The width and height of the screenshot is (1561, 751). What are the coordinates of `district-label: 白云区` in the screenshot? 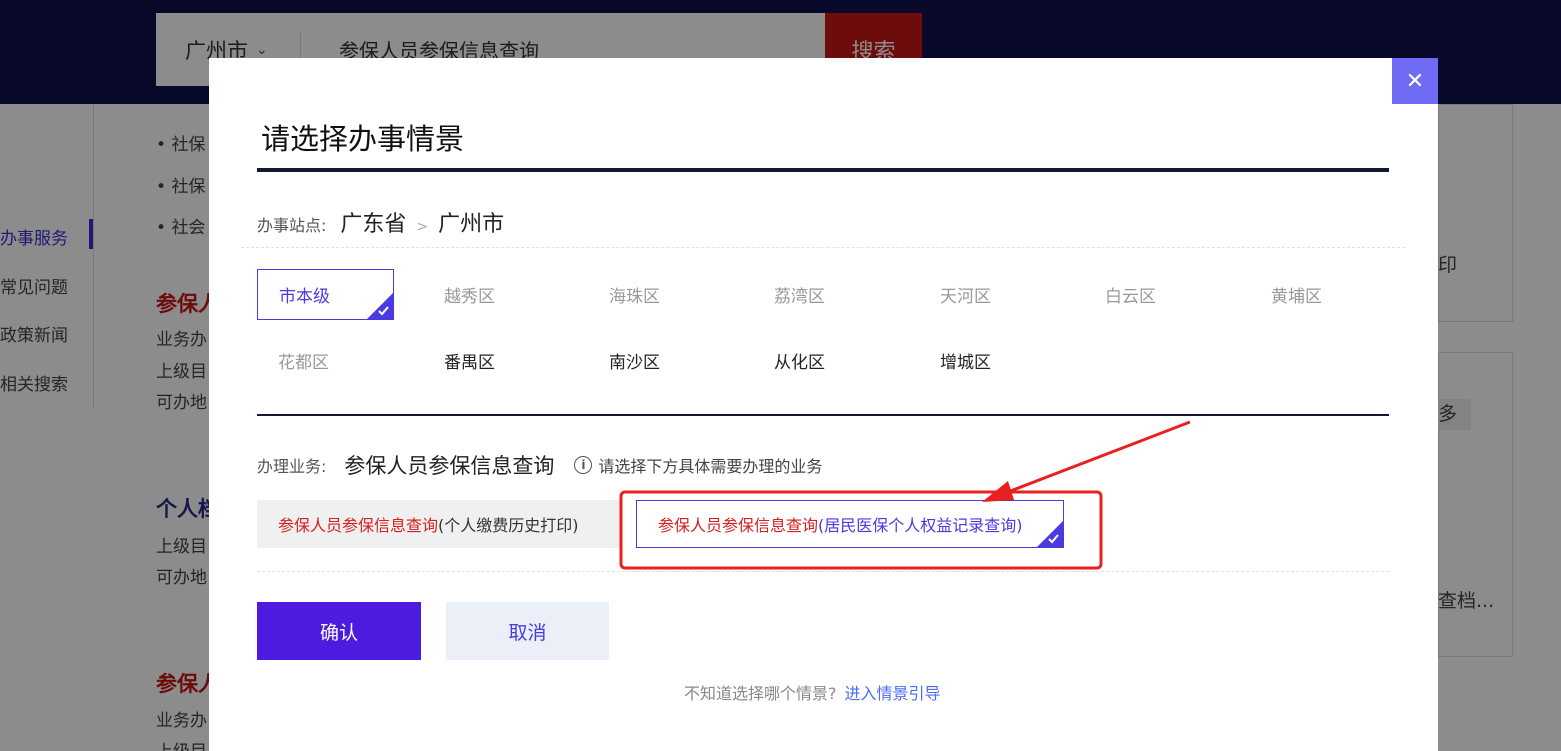 It's located at (1130, 297).